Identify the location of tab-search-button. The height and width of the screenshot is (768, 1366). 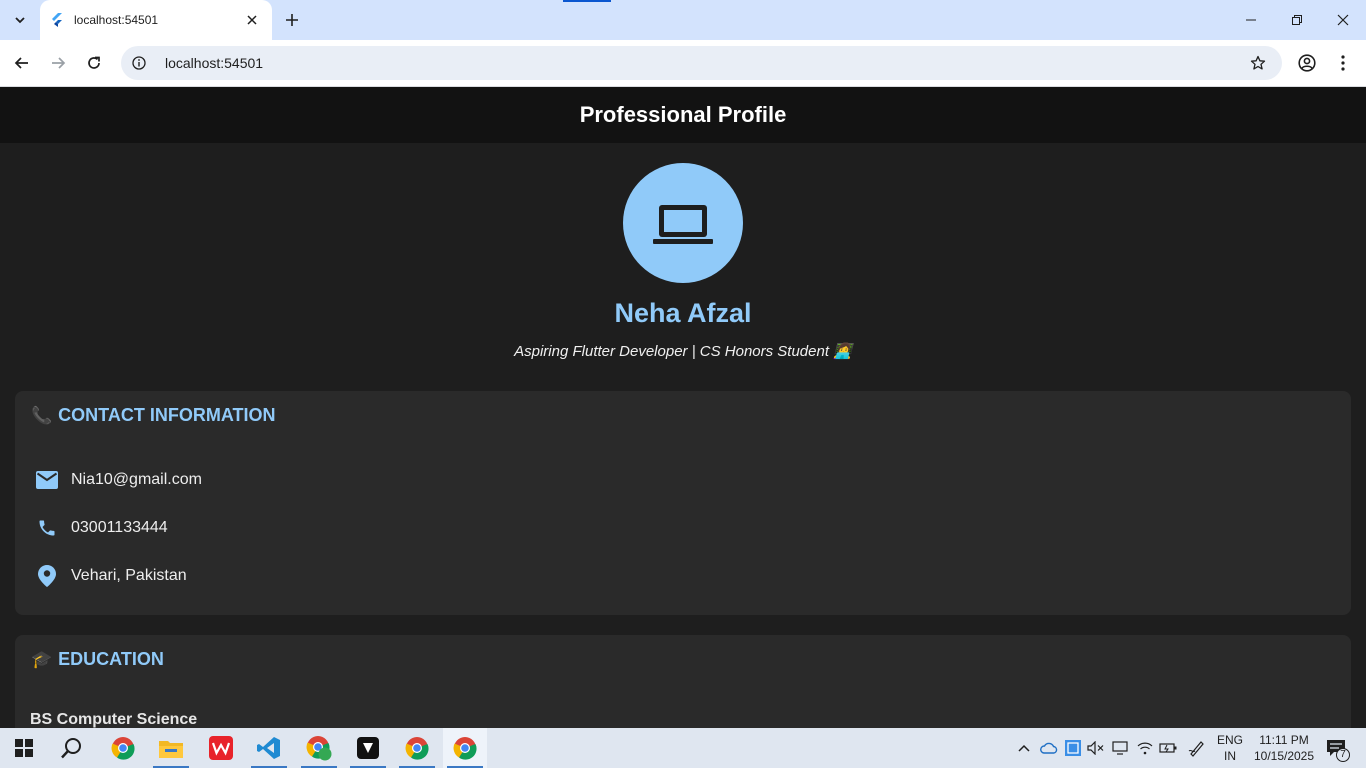
(20, 20).